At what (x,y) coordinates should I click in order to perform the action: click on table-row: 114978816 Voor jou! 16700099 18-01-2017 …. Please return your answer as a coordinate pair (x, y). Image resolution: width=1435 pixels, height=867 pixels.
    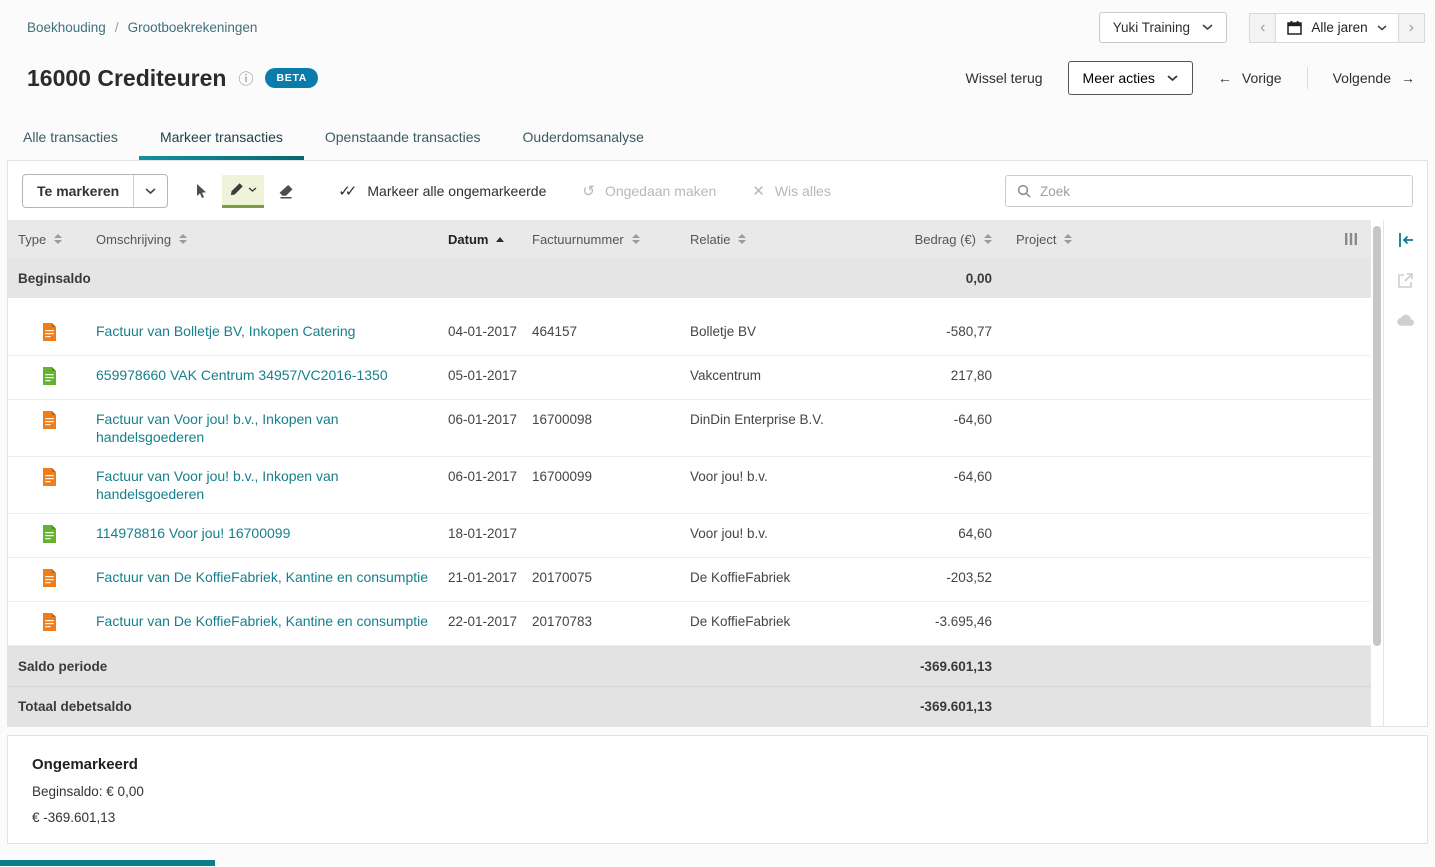
    Looking at the image, I should click on (689, 536).